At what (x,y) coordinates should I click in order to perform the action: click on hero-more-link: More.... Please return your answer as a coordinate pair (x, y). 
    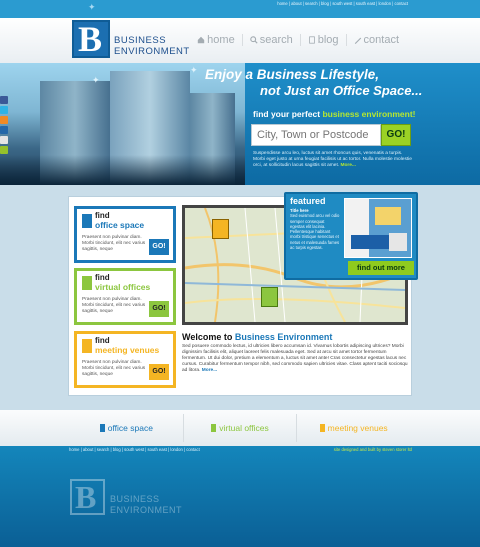
    Looking at the image, I should click on (347, 165).